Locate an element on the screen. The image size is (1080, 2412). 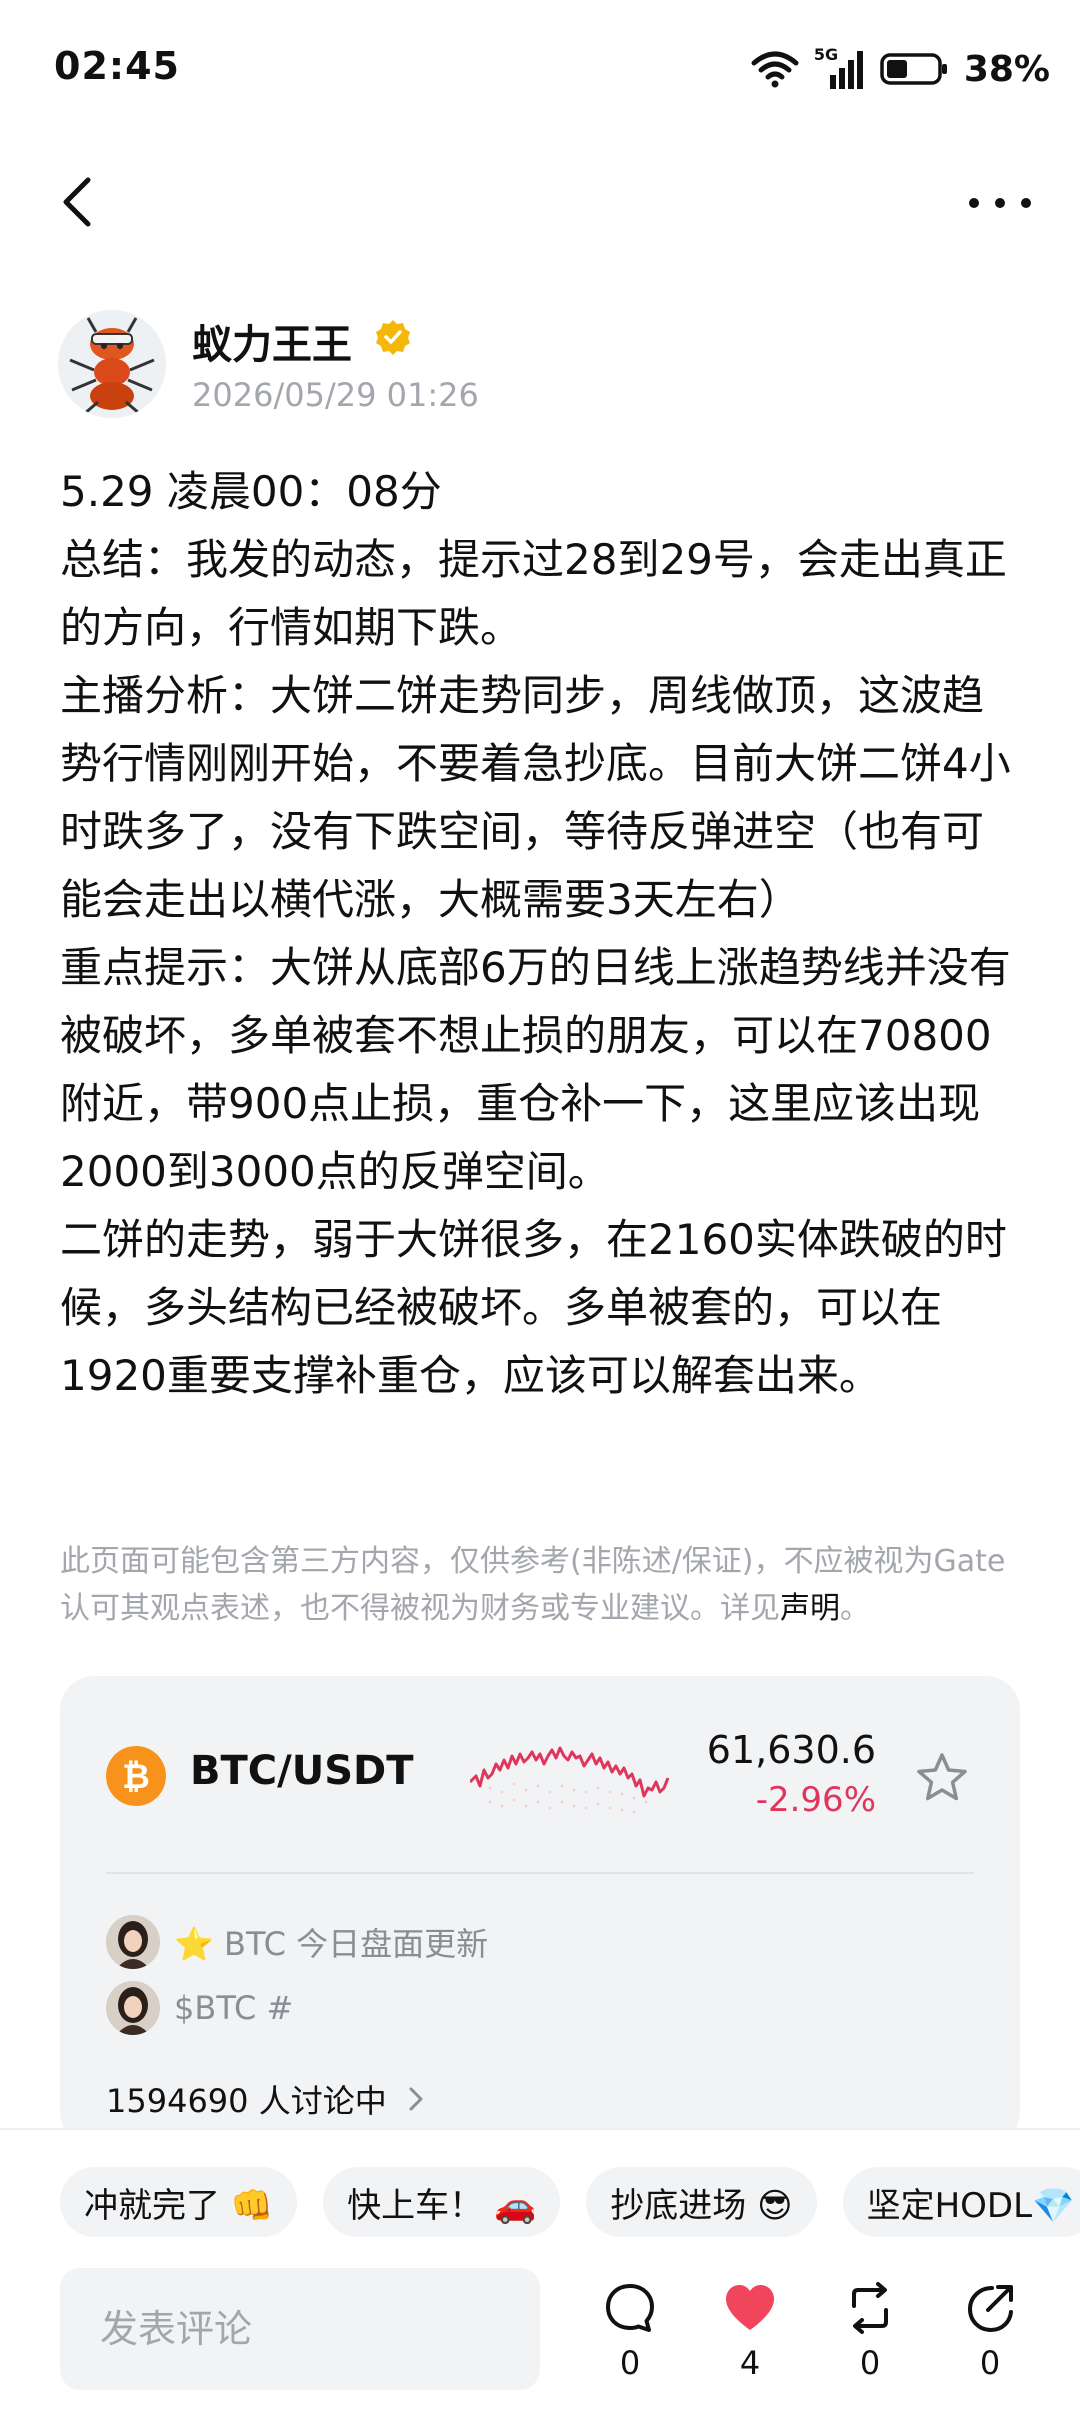
last-price: 61,630.6 is located at coordinates (791, 1750).